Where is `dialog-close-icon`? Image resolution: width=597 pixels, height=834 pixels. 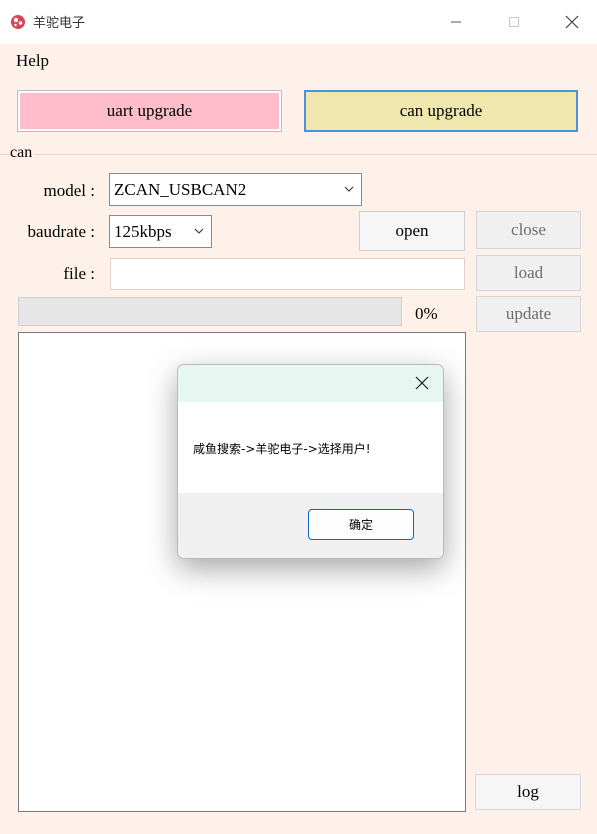 dialog-close-icon is located at coordinates (422, 383).